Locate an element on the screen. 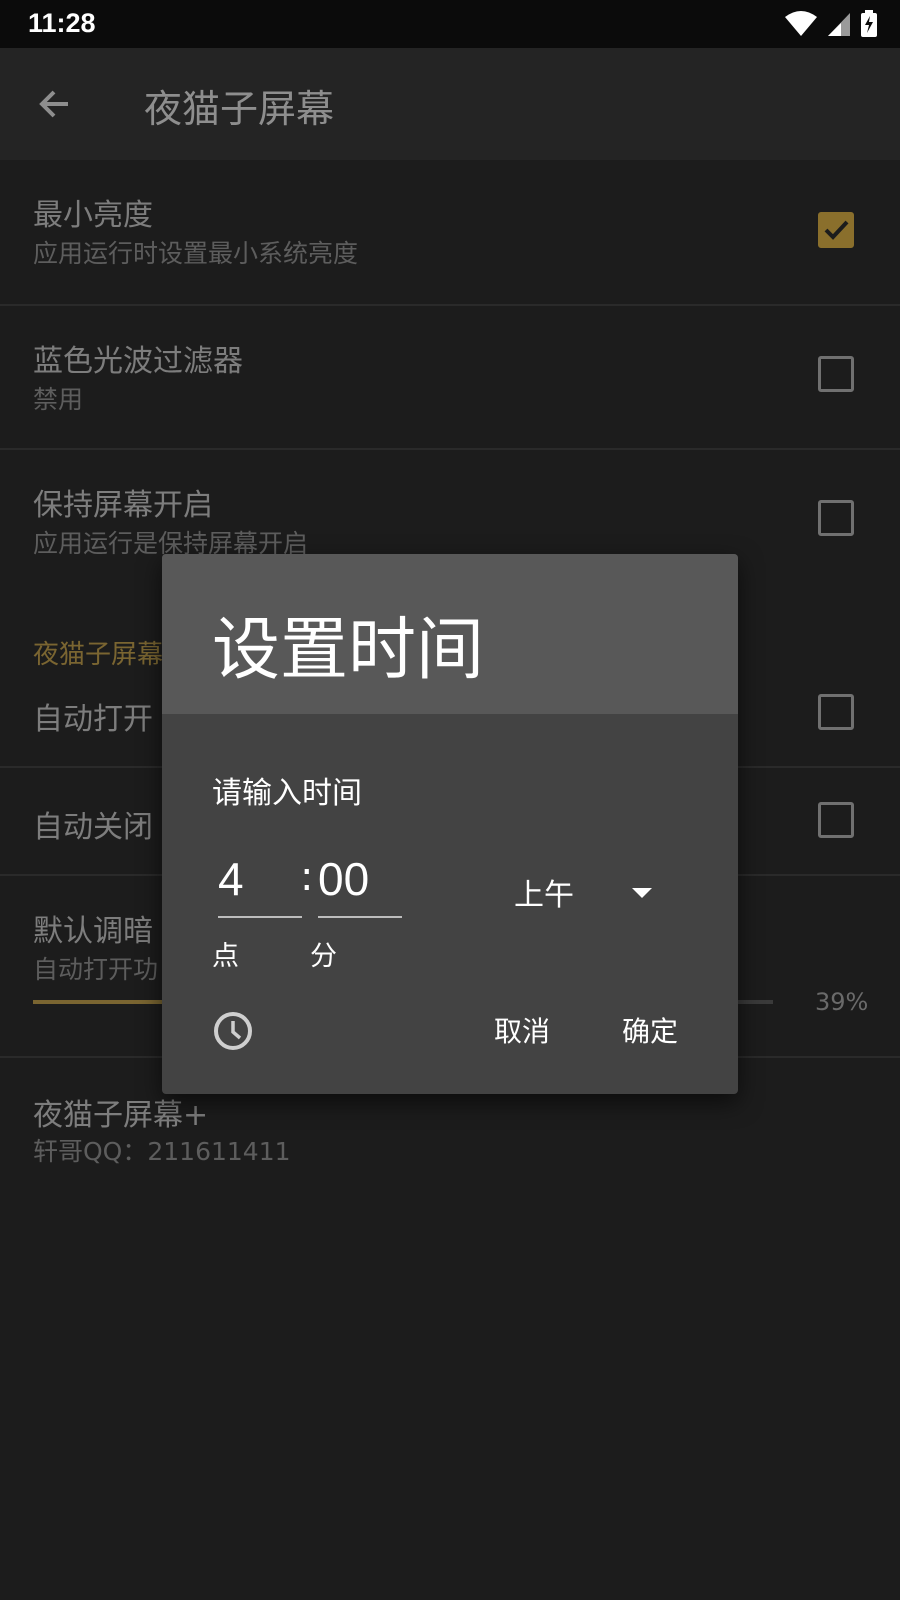 Image resolution: width=900 pixels, height=1600 pixels. hour-value: 4 is located at coordinates (231, 879).